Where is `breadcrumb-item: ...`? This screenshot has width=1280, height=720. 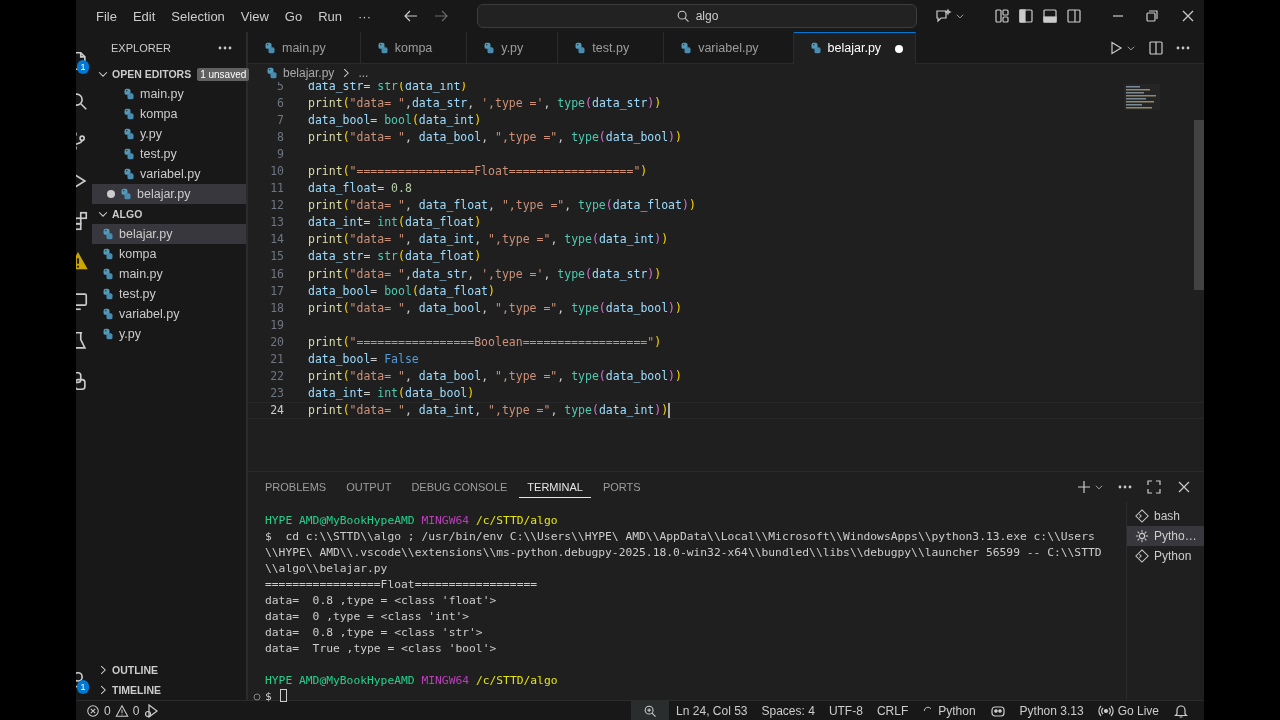
breadcrumb-item: ... is located at coordinates (363, 73).